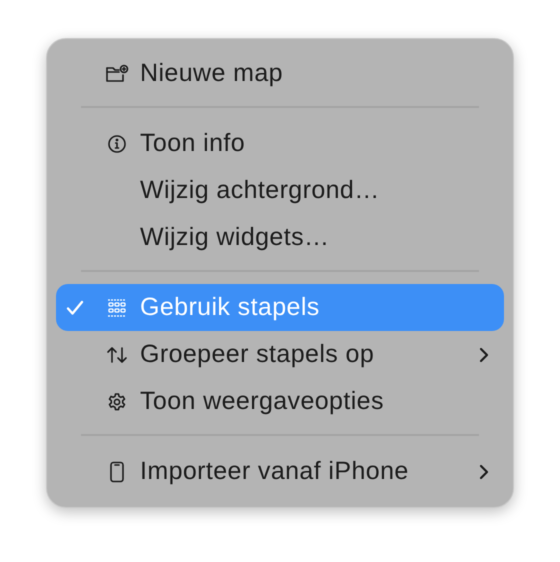  What do you see at coordinates (116, 74) in the screenshot?
I see `folder-plus-icon` at bounding box center [116, 74].